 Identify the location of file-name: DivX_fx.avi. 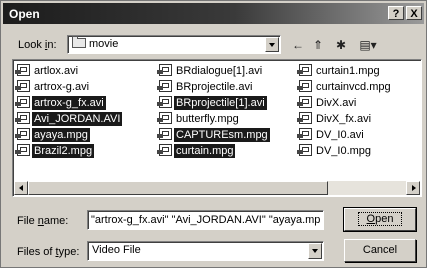
(344, 119).